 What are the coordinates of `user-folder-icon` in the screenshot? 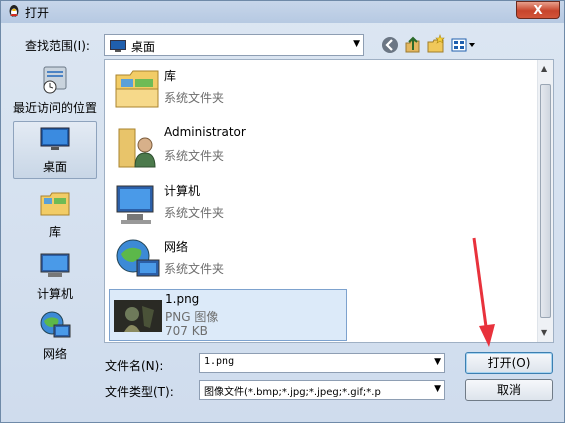 It's located at (137, 148).